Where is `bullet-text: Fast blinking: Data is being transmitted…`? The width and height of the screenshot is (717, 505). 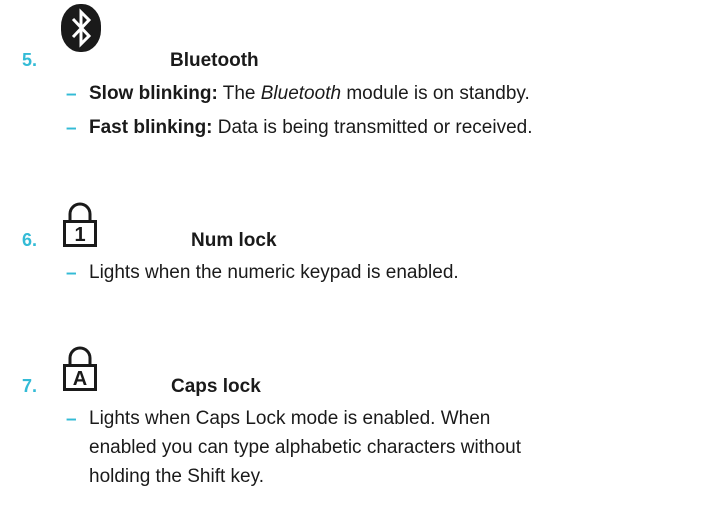 bullet-text: Fast blinking: Data is being transmitted… is located at coordinates (311, 128).